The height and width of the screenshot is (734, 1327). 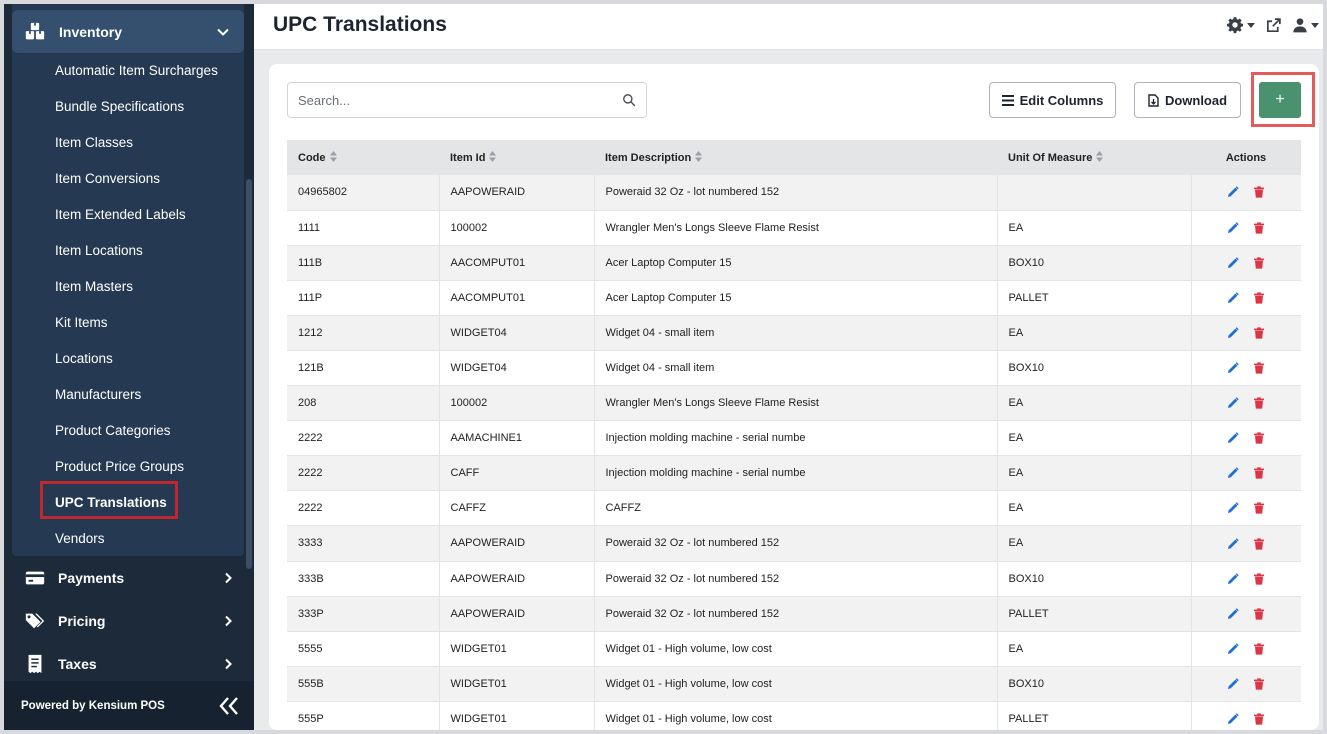 I want to click on sidebar-scrollbar-thumb, so click(x=249, y=374).